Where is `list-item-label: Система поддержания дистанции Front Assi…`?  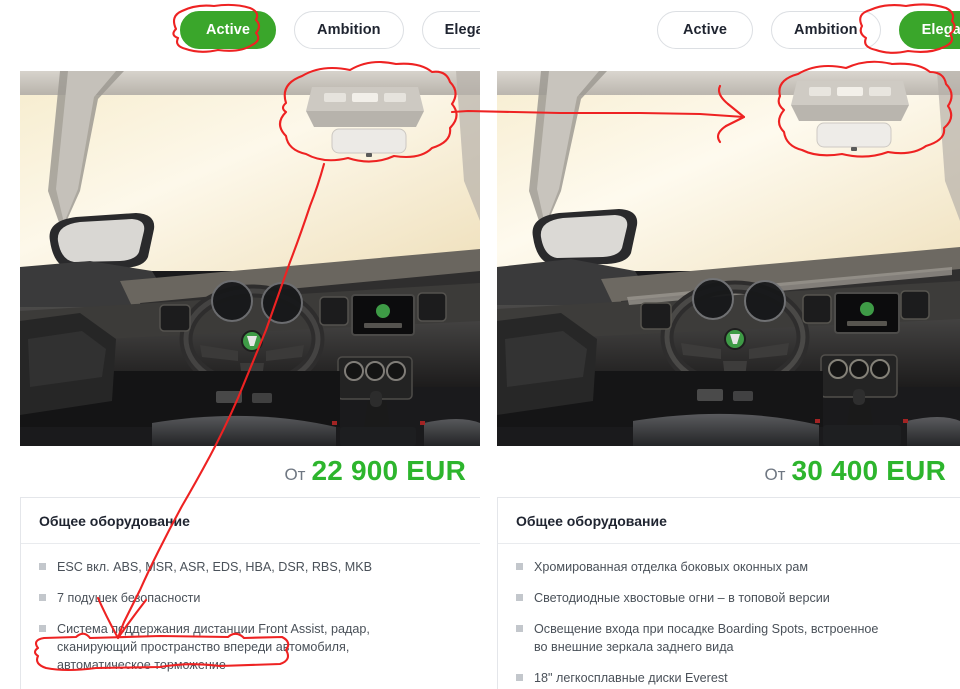 list-item-label: Система поддержания дистанции Front Assi… is located at coordinates (213, 647).